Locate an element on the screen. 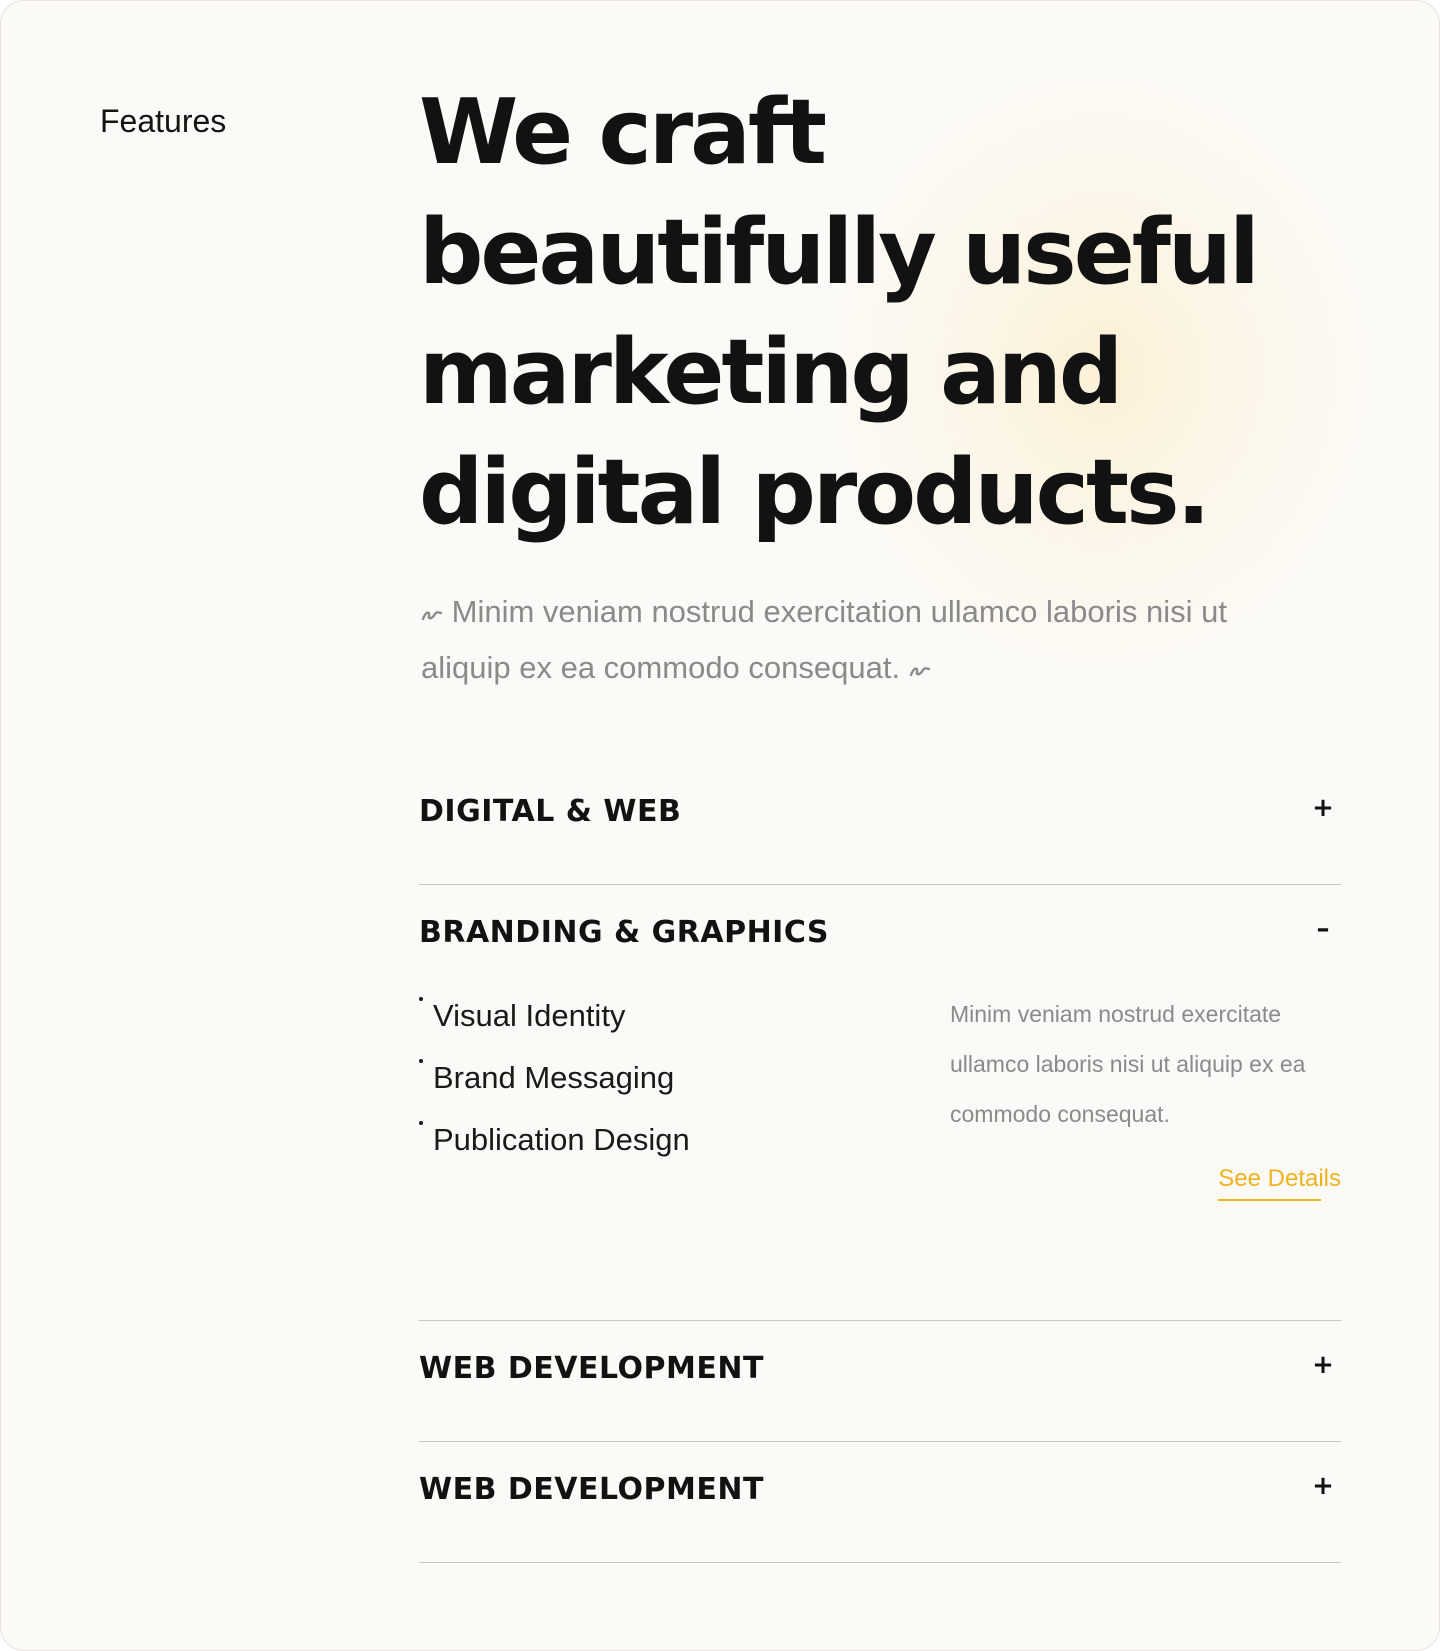  section-label: Features is located at coordinates (163, 121).